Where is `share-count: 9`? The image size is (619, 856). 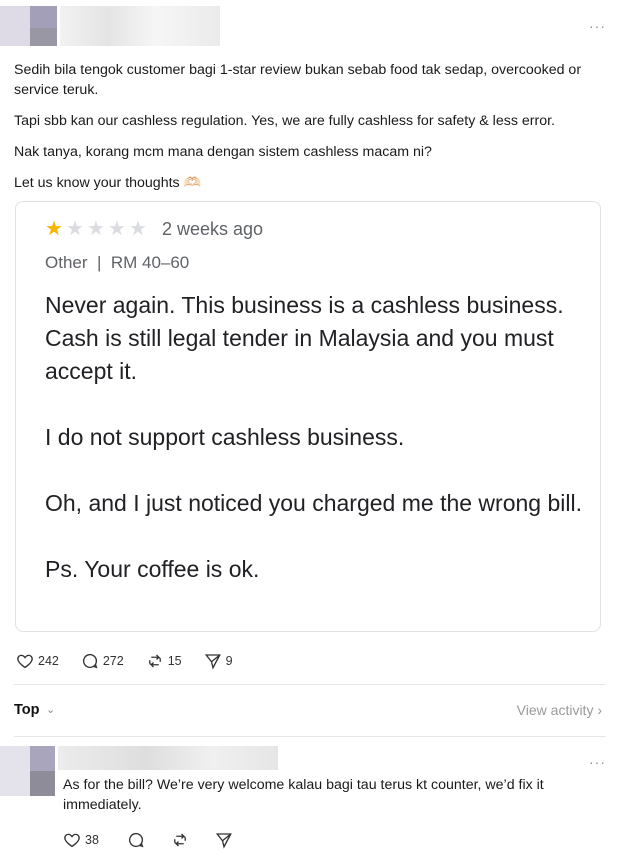 share-count: 9 is located at coordinates (229, 661).